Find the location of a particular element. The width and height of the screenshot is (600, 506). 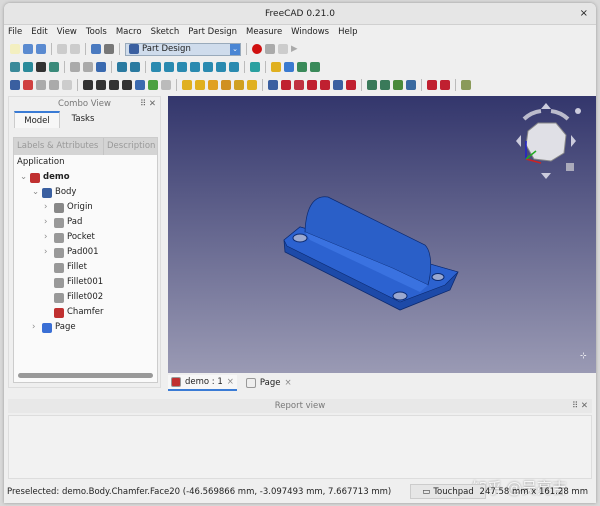

tree-item-page: › Page is located at coordinates (85, 327).